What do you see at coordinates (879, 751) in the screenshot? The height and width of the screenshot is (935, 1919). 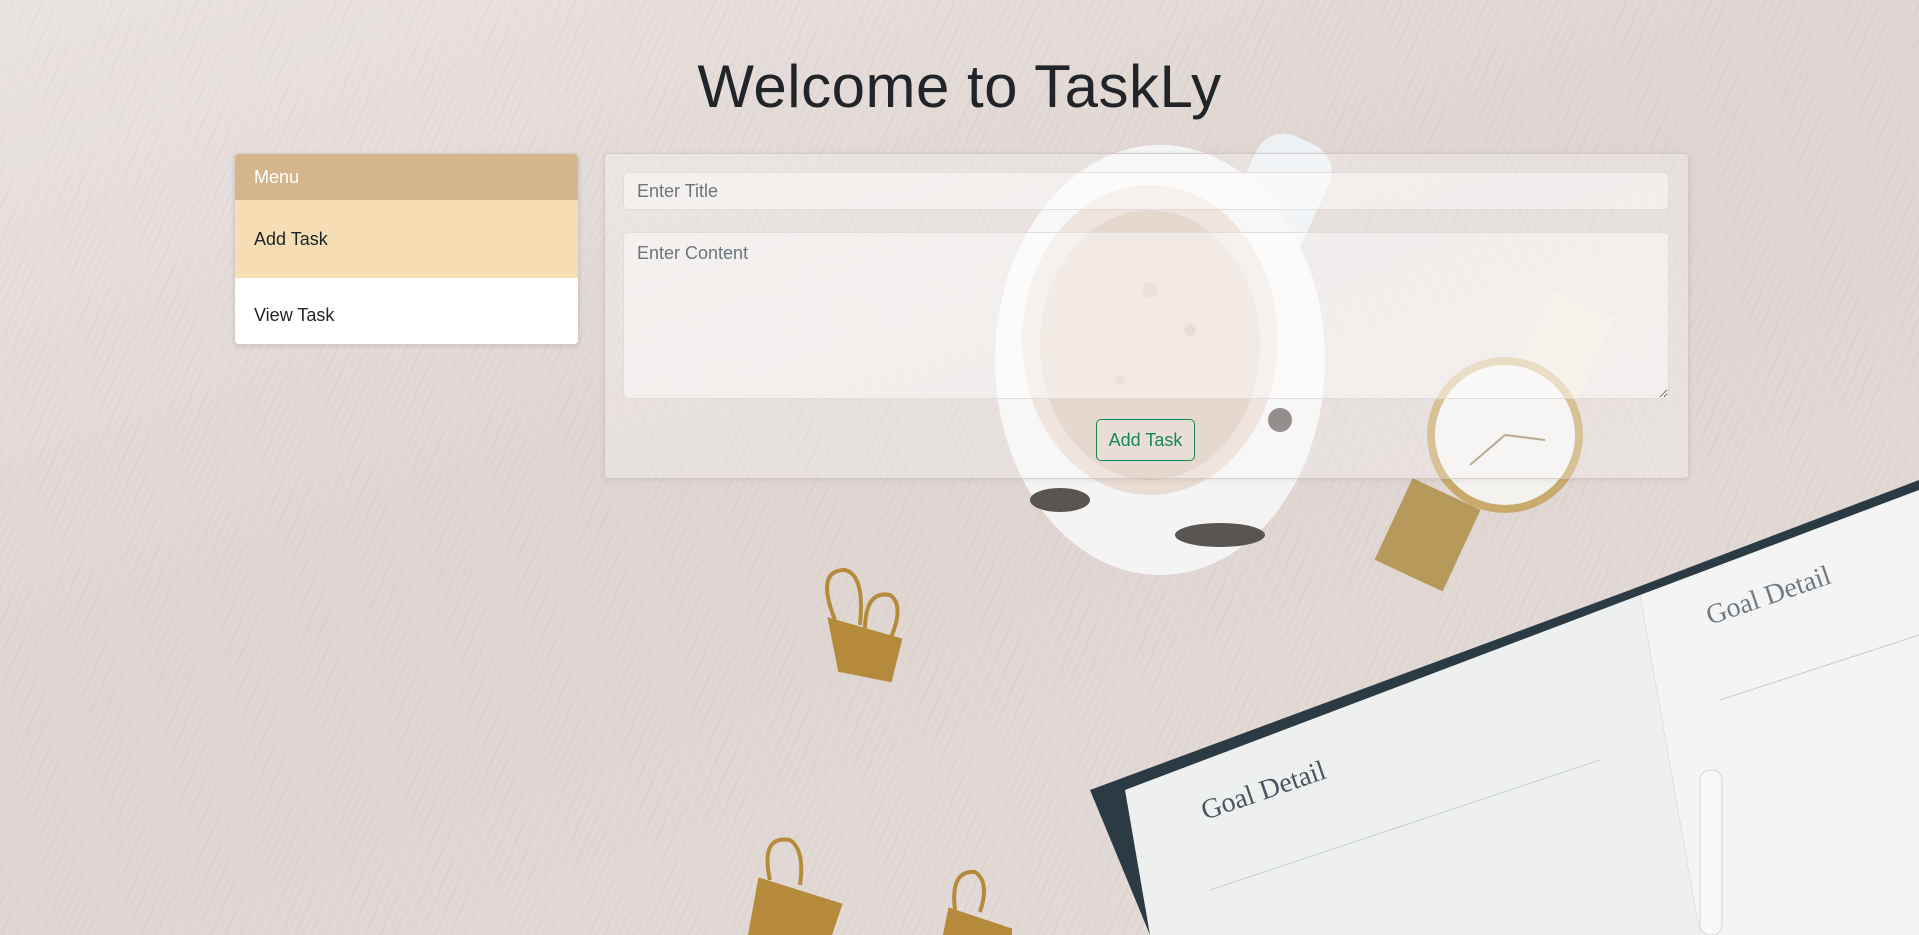 I see `binder-clips-illustration` at bounding box center [879, 751].